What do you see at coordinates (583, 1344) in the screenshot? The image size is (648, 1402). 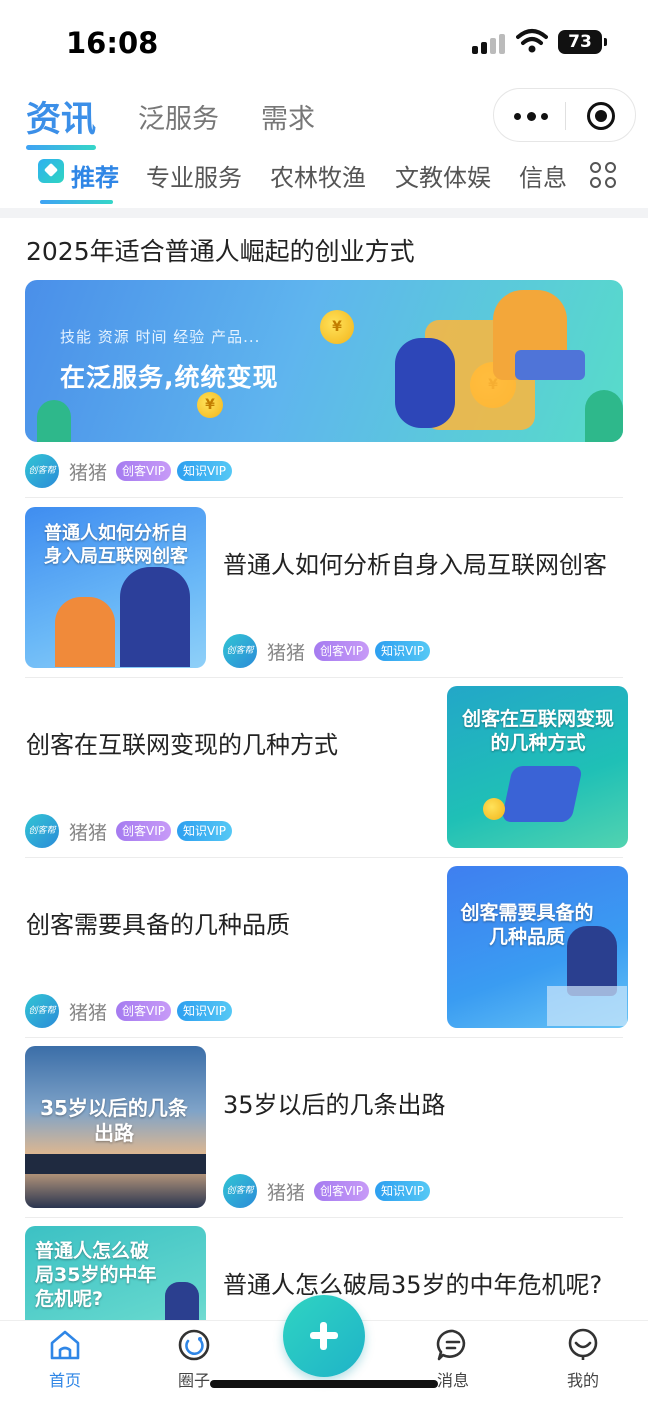 I see `profile-icon` at bounding box center [583, 1344].